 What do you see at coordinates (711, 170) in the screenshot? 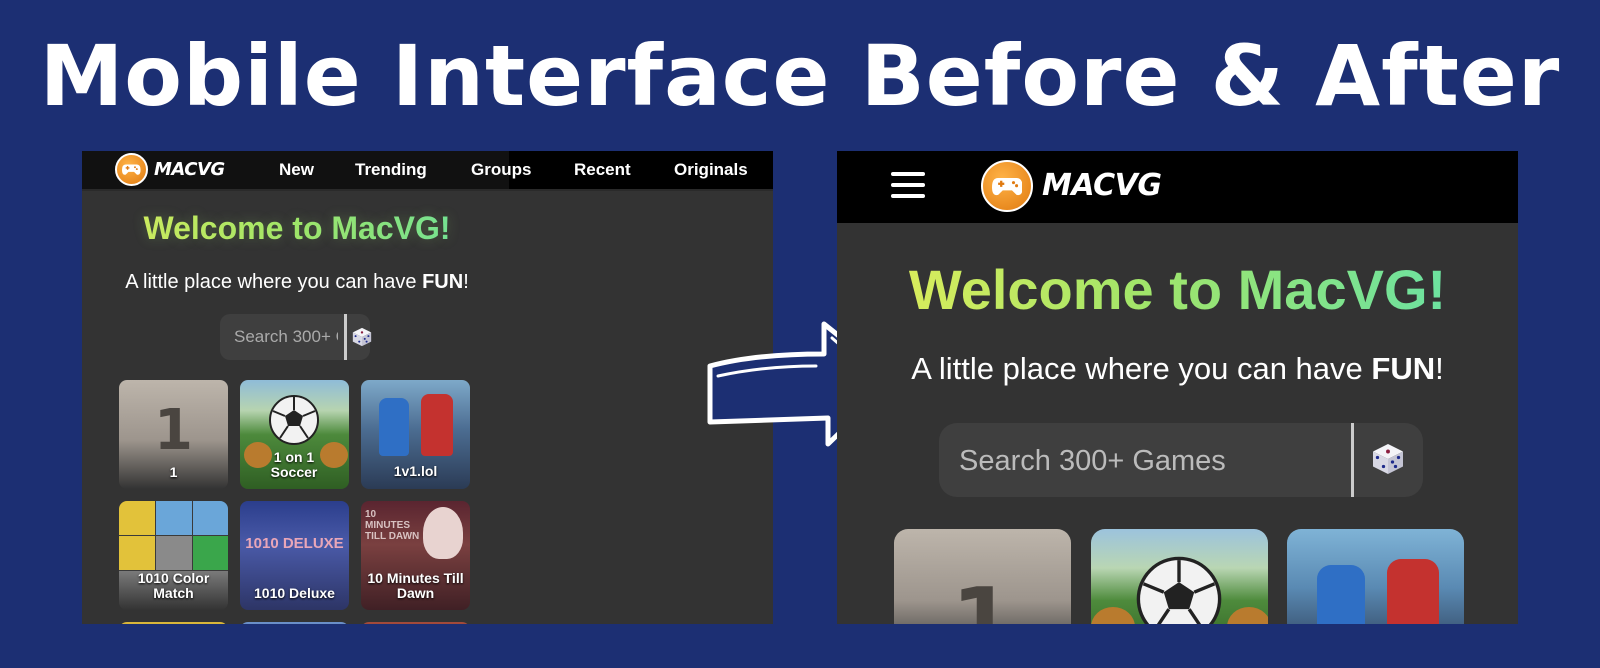
I see `nav-originals: Originals` at bounding box center [711, 170].